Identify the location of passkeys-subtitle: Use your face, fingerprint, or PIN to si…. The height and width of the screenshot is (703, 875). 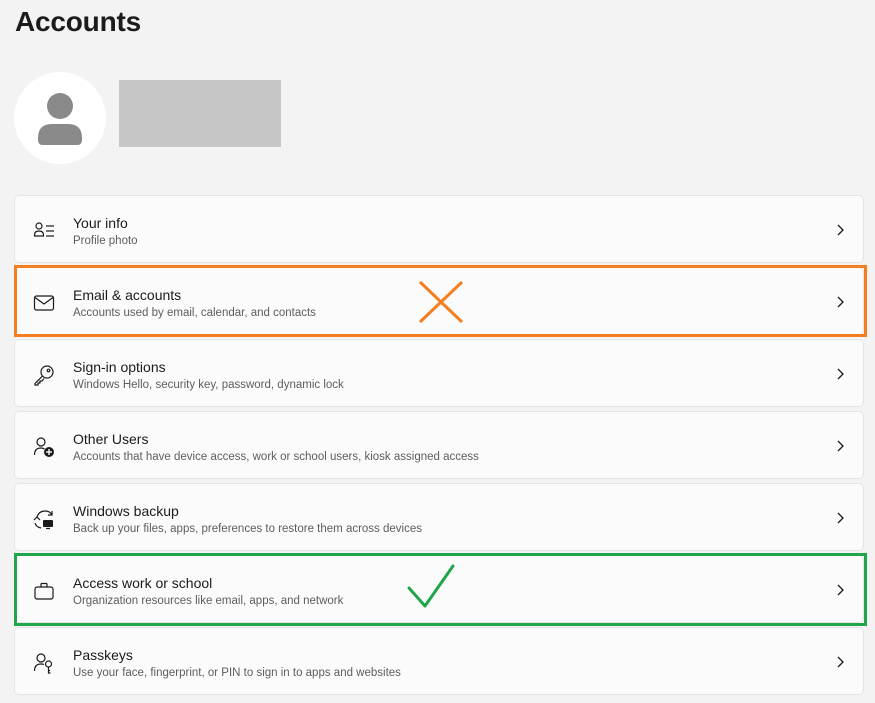
(237, 673).